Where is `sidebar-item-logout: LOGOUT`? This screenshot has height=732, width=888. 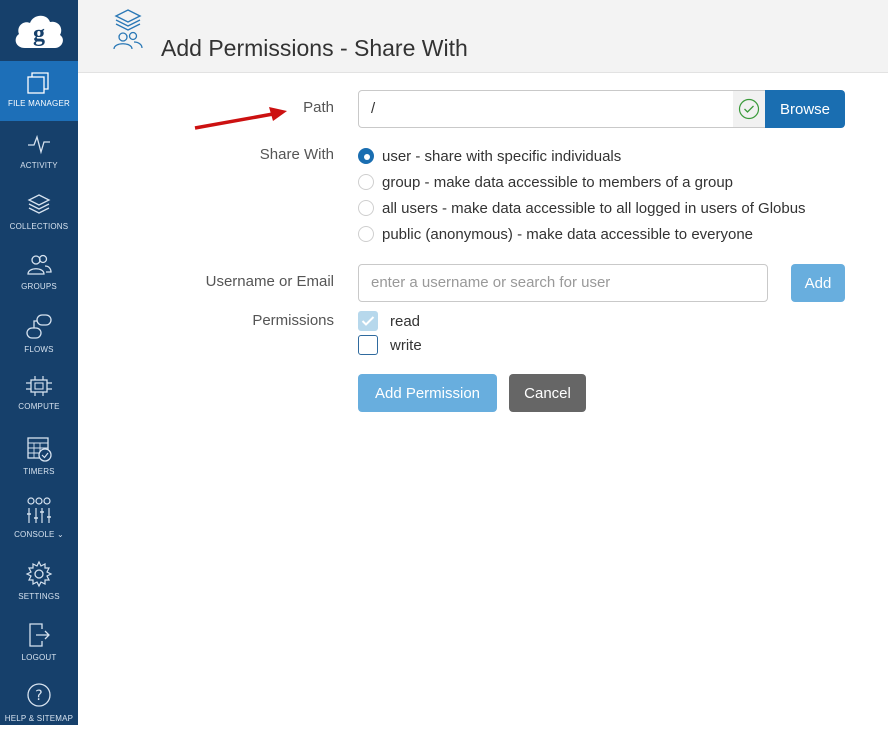
sidebar-item-logout: LOGOUT is located at coordinates (39, 641).